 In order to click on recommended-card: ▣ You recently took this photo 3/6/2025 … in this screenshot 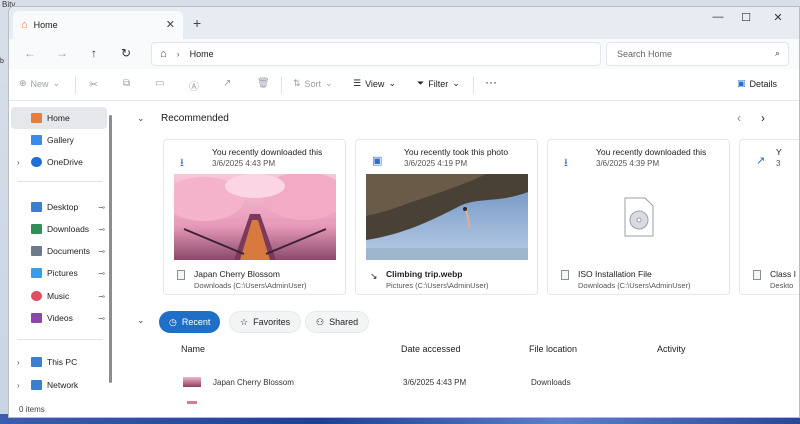, I will do `click(446, 217)`.